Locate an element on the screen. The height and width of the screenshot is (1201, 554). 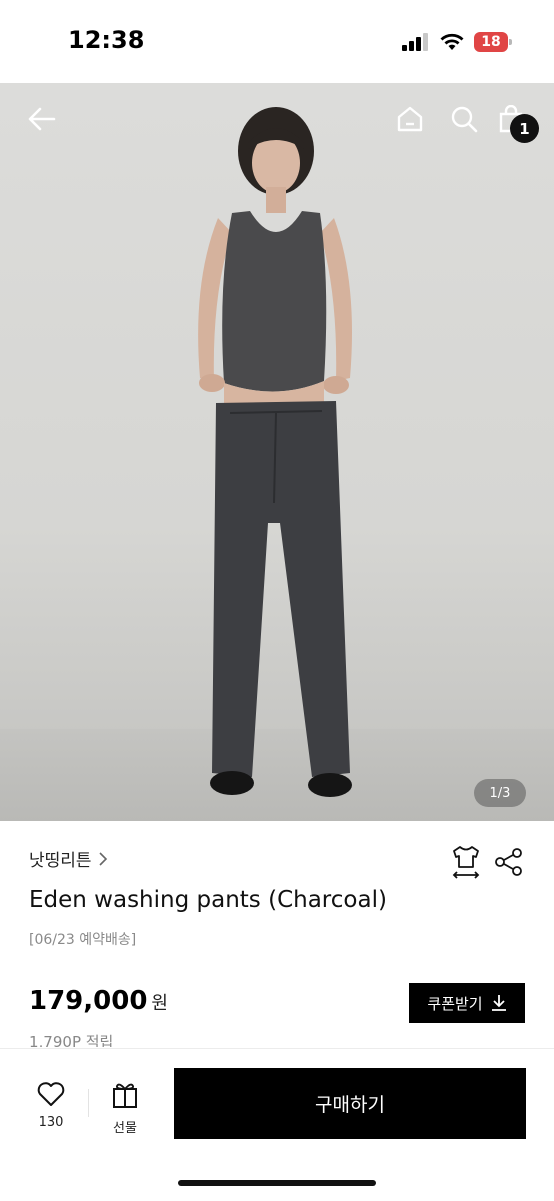
home-icon is located at coordinates (410, 119).